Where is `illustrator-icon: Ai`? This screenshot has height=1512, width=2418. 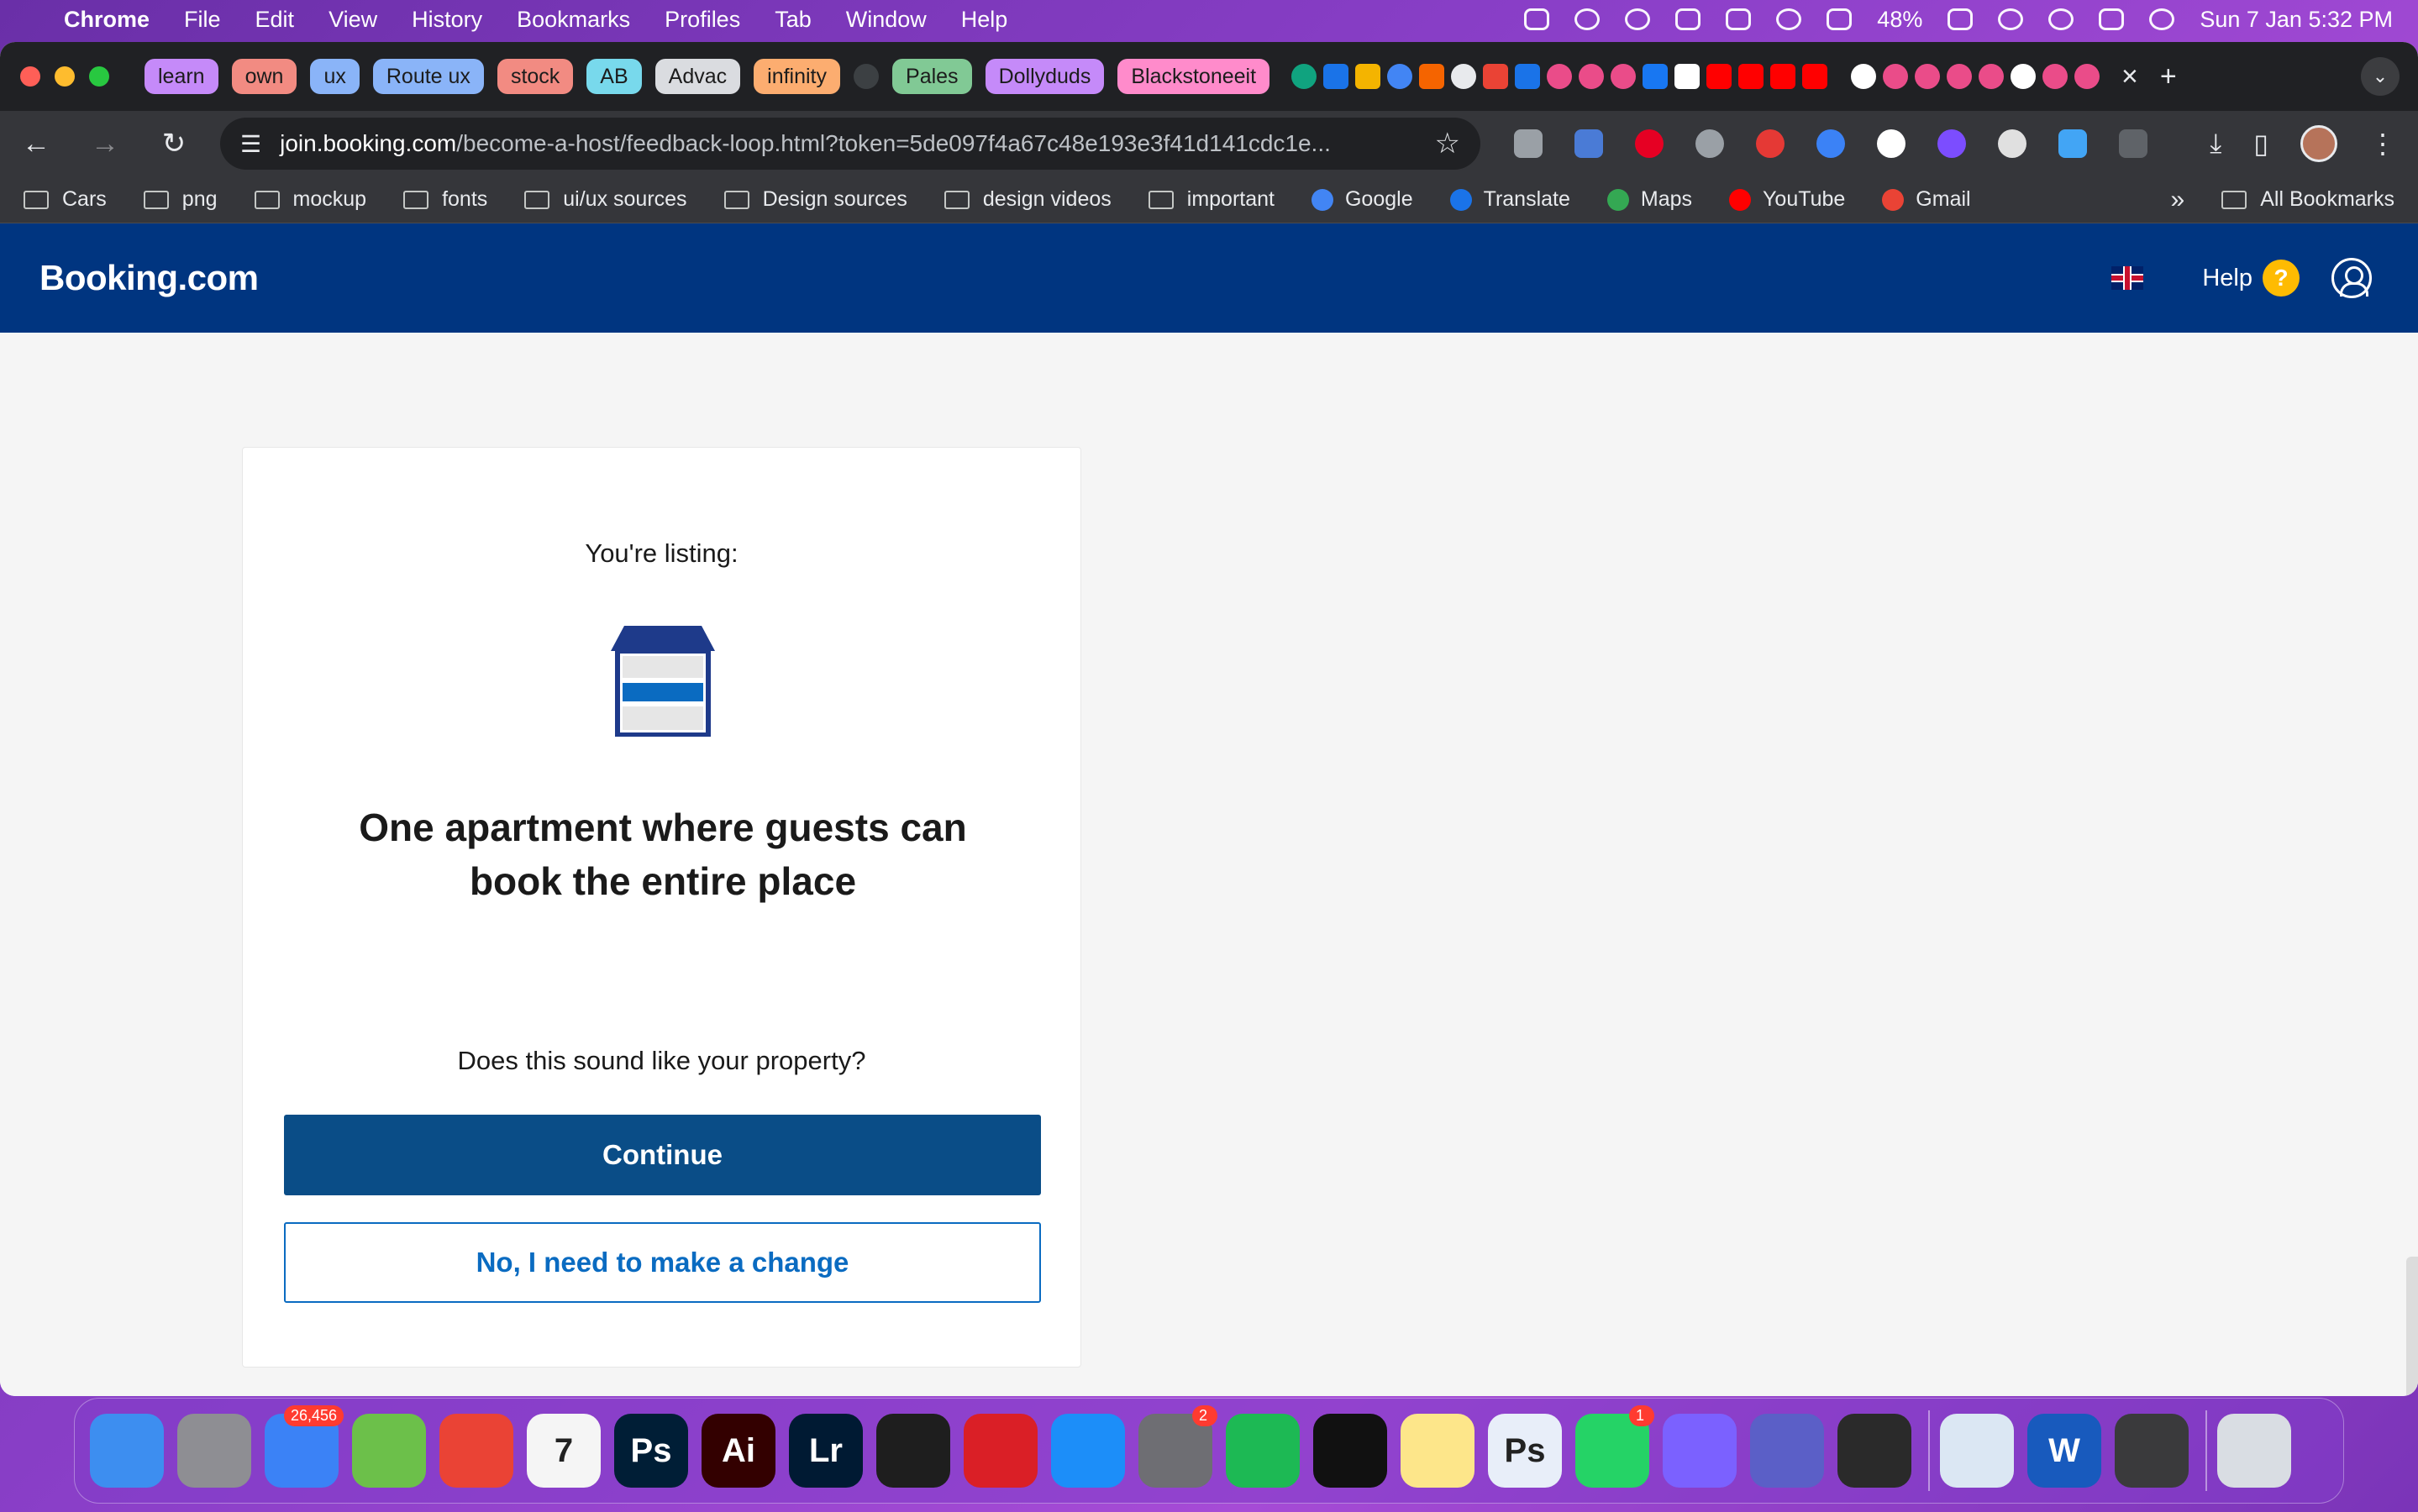 illustrator-icon: Ai is located at coordinates (738, 1451).